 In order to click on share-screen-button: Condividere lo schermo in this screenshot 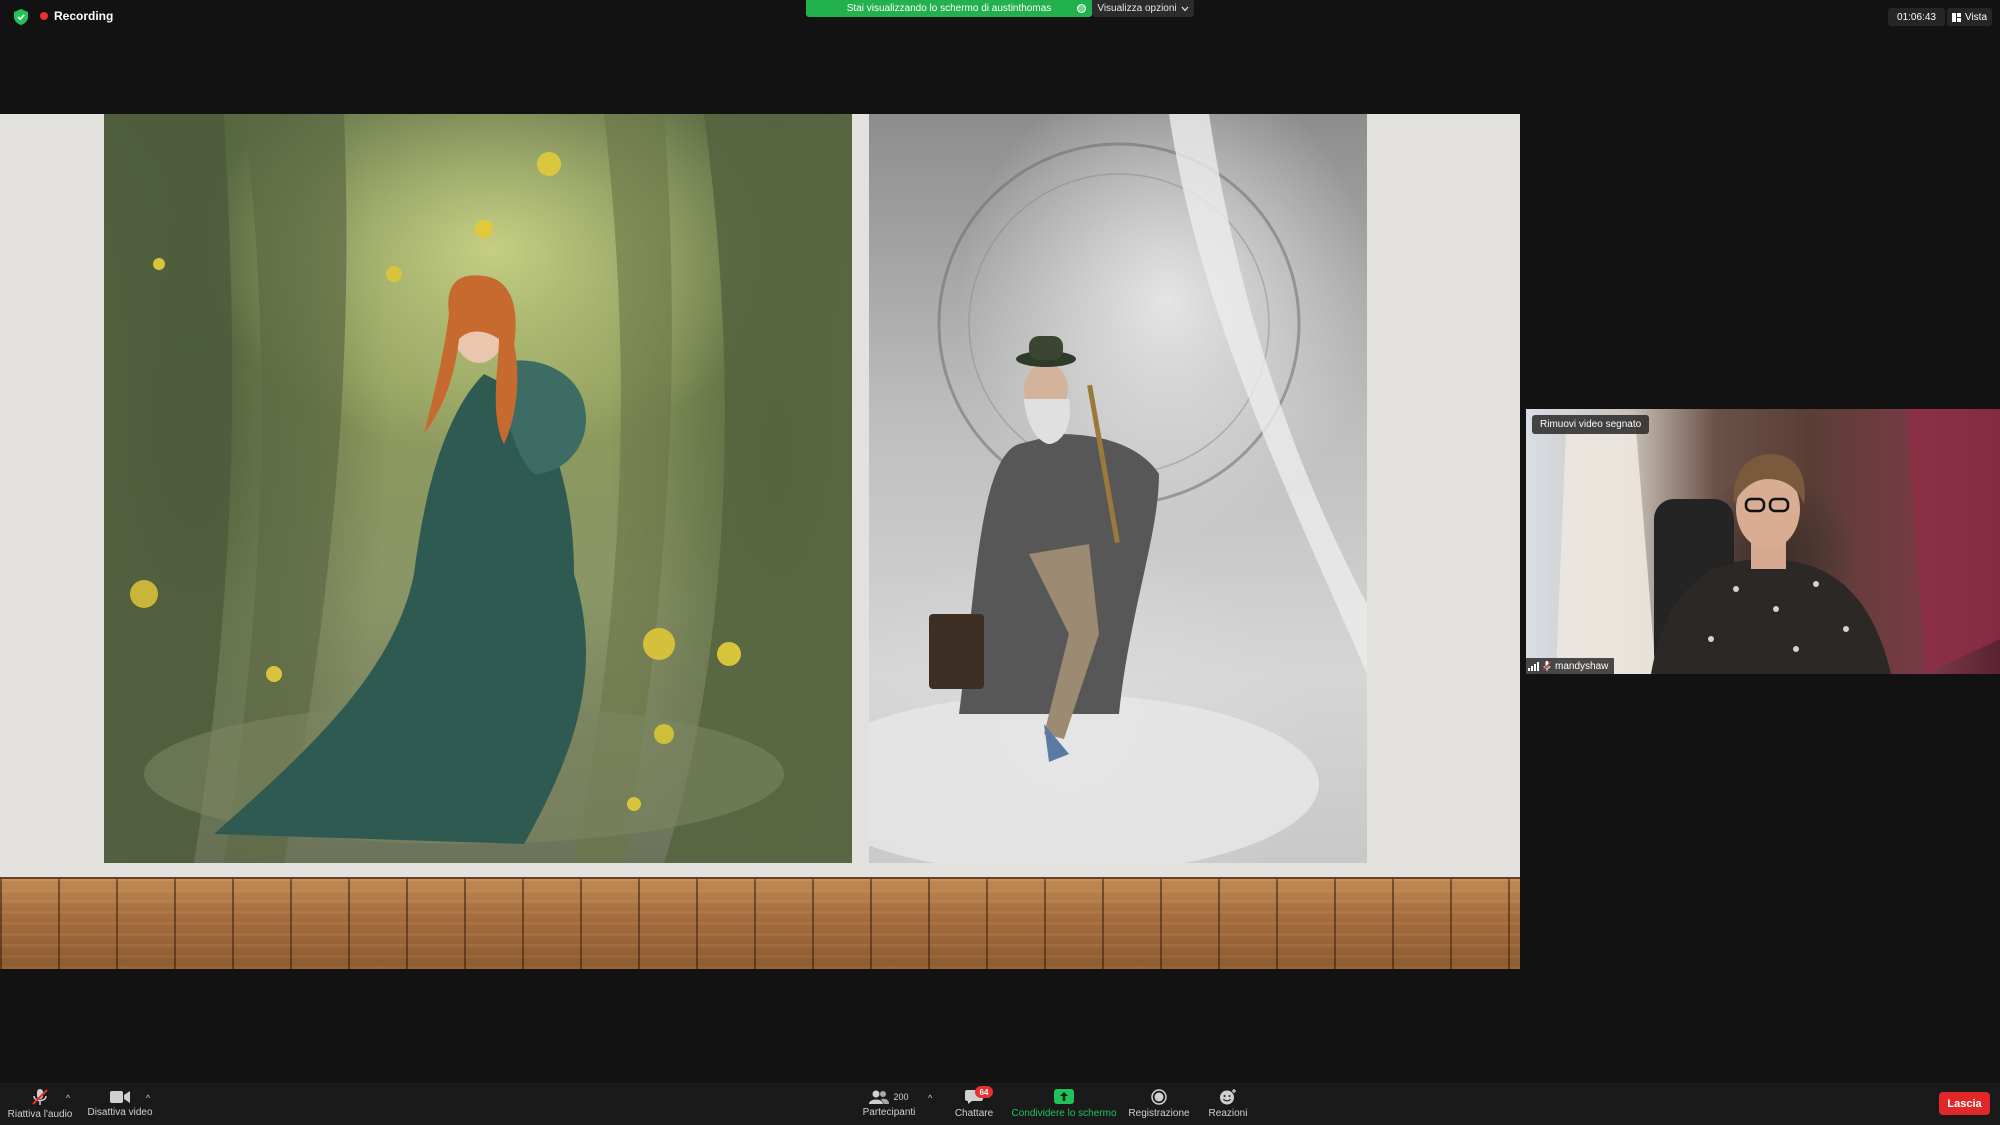, I will do `click(1064, 1104)`.